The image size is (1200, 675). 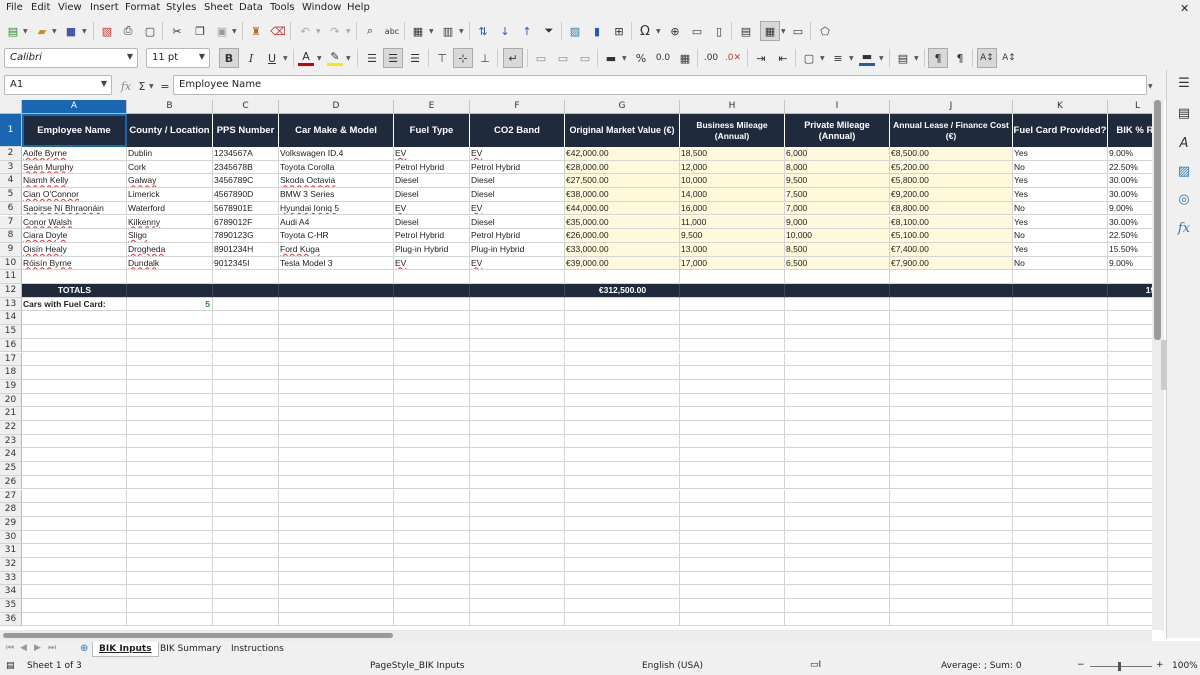 I want to click on table-cell: Cork, so click(x=170, y=167).